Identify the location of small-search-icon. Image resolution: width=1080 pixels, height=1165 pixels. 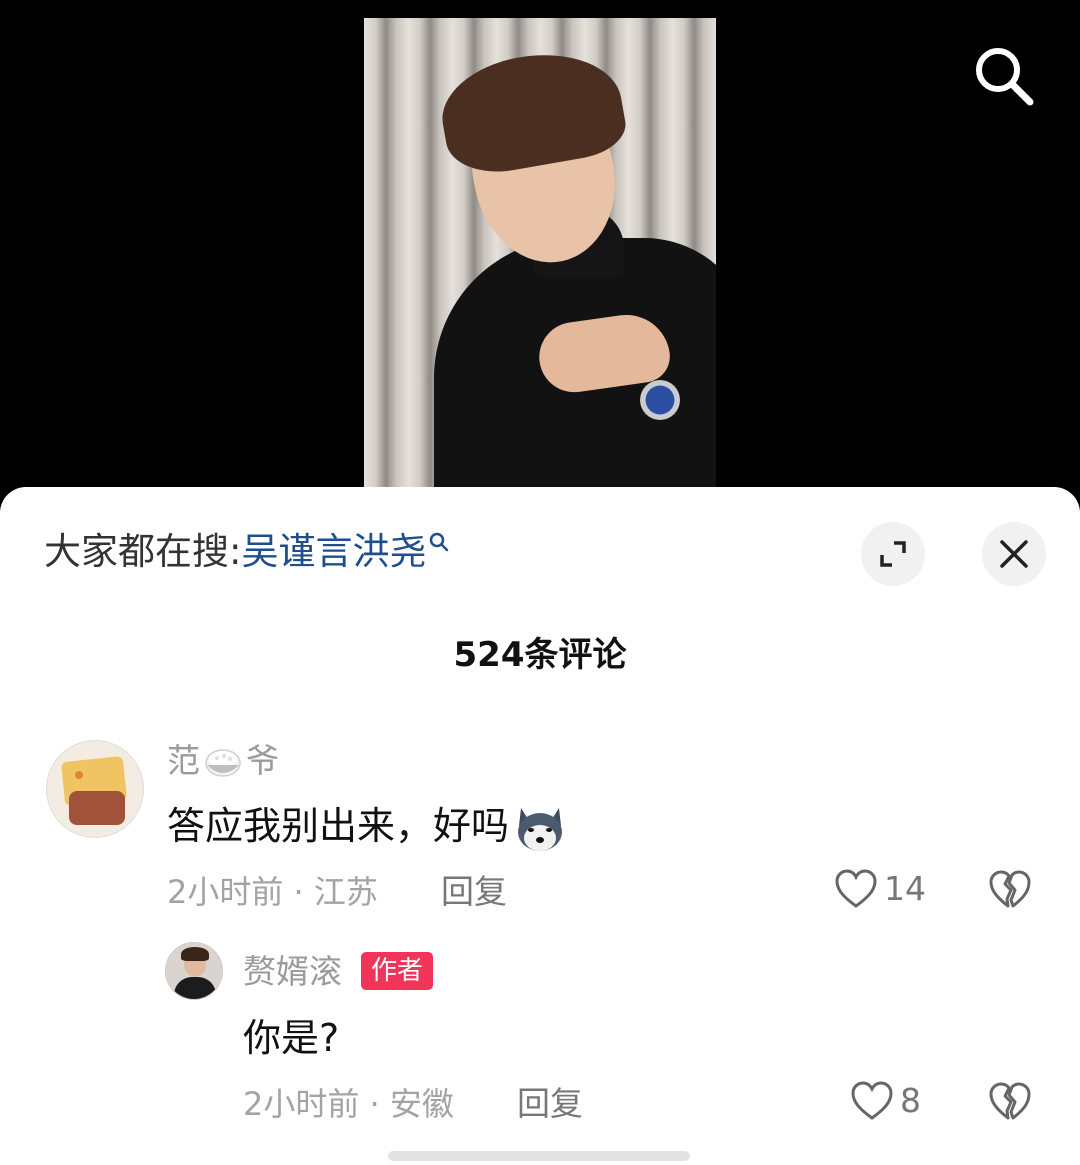
(439, 542).